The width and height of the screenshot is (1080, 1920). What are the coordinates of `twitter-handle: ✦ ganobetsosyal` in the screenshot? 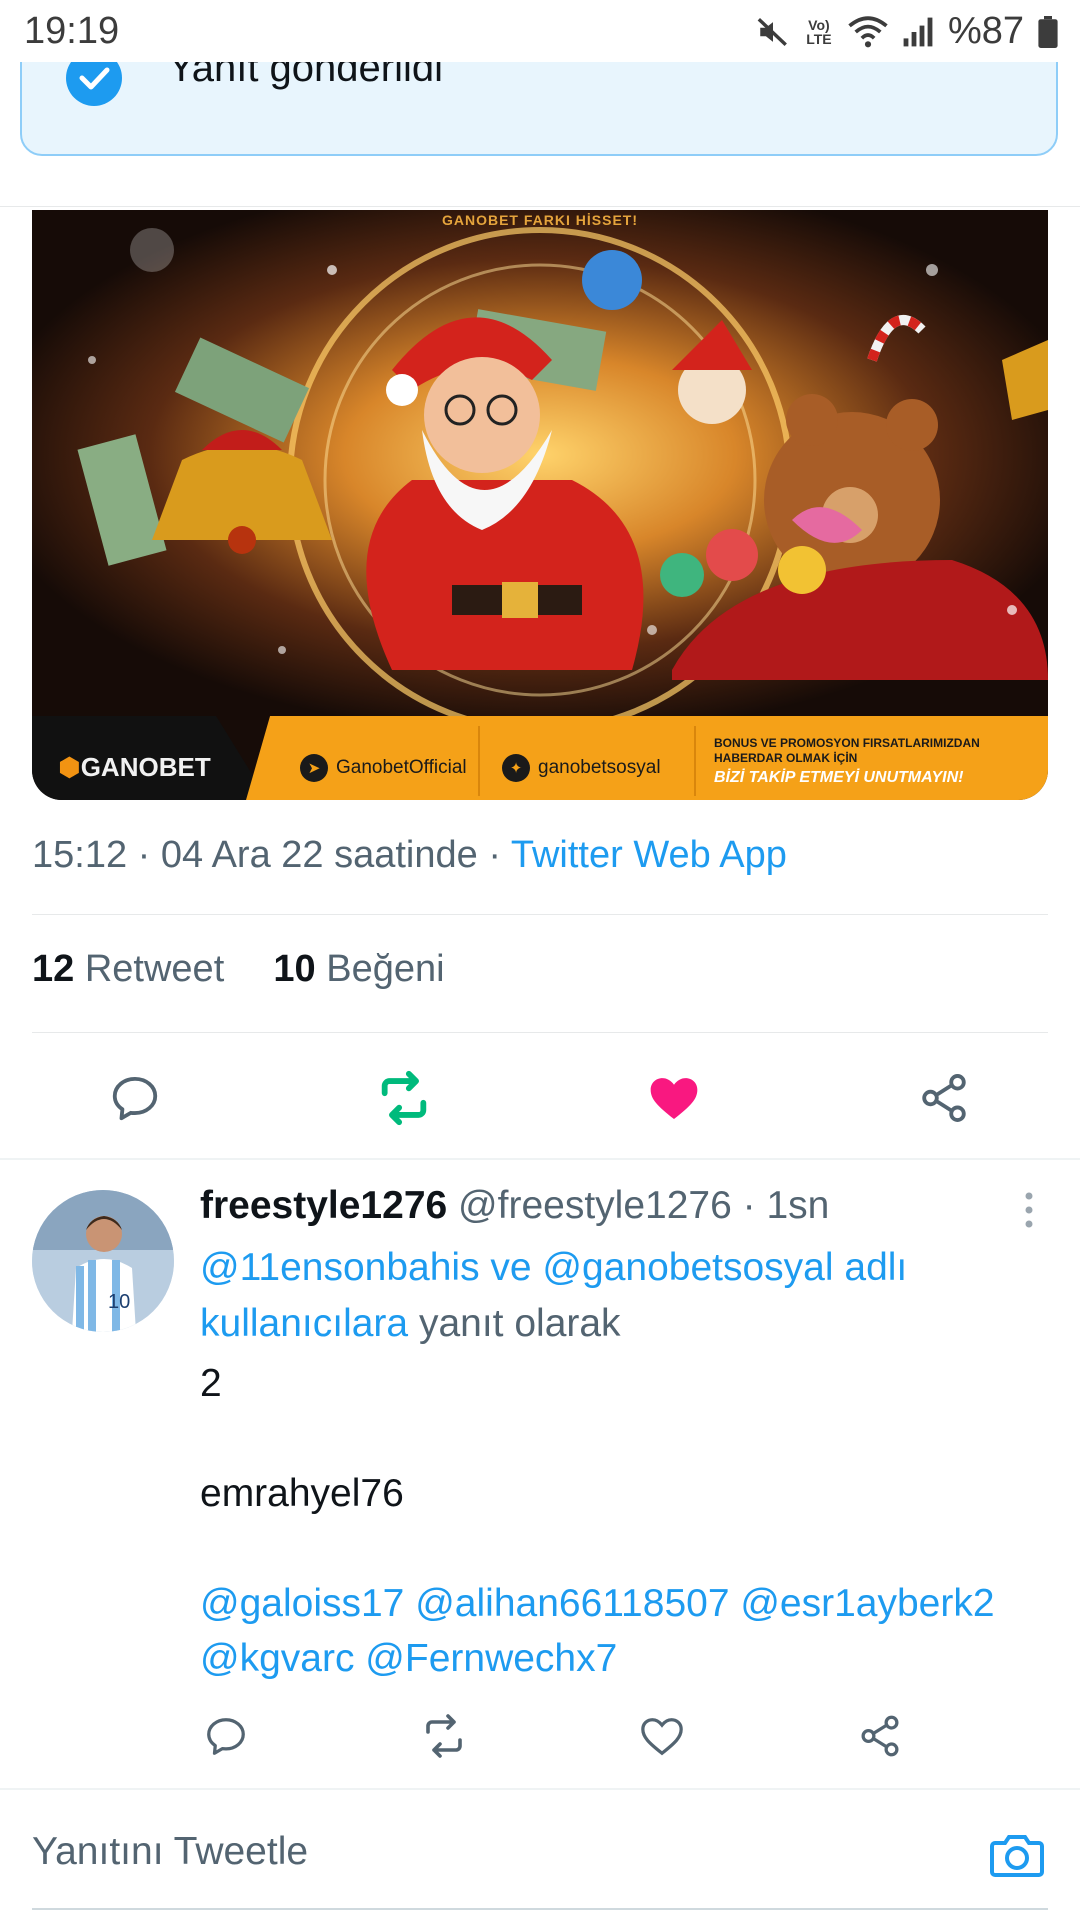 It's located at (581, 768).